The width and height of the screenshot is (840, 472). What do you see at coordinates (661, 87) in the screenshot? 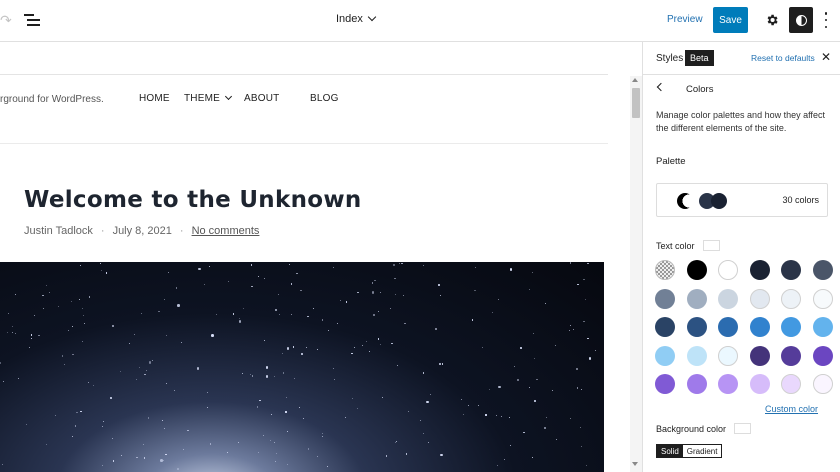
I see `back-chevron-icon` at bounding box center [661, 87].